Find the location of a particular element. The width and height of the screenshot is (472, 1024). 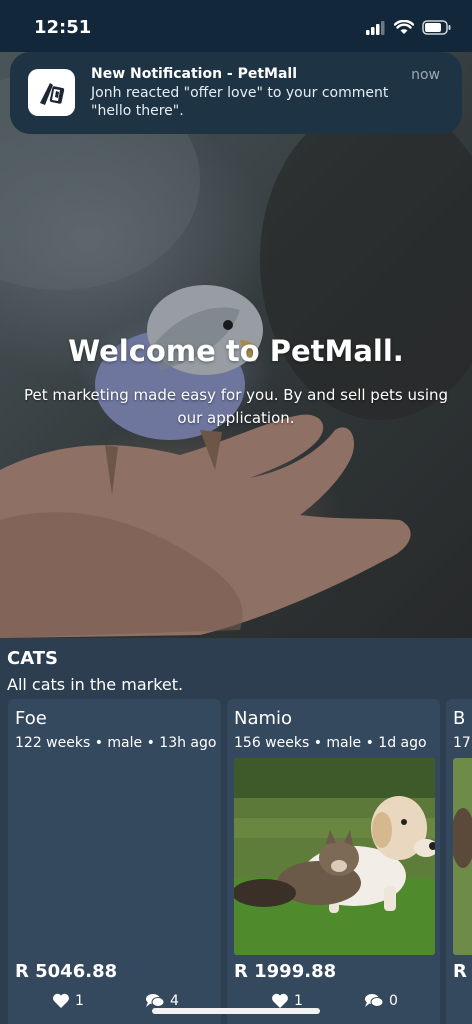

status-icons is located at coordinates (409, 27).